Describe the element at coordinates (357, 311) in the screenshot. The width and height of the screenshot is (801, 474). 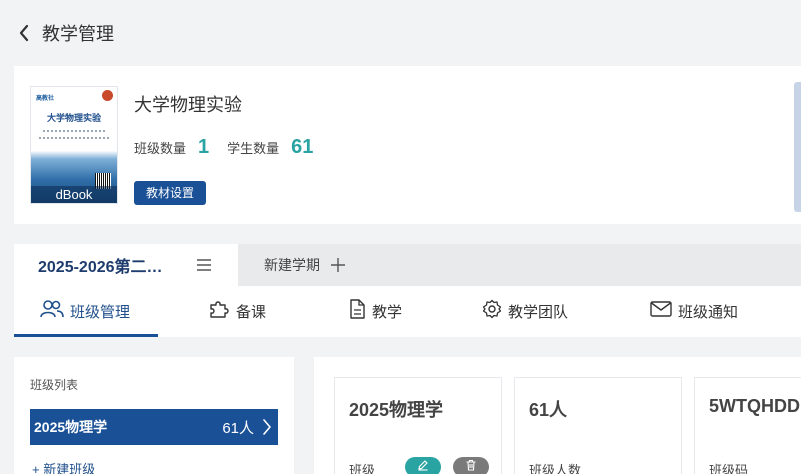
I see `document-icon` at that location.